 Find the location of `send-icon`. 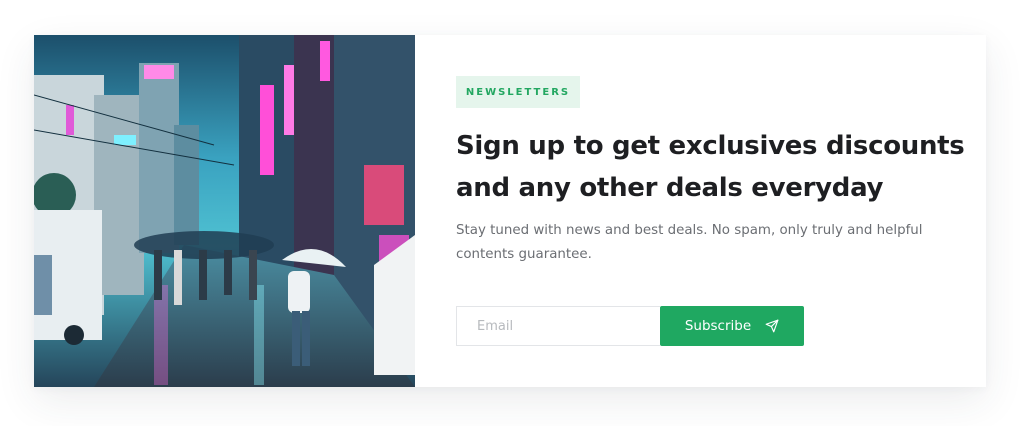

send-icon is located at coordinates (772, 326).